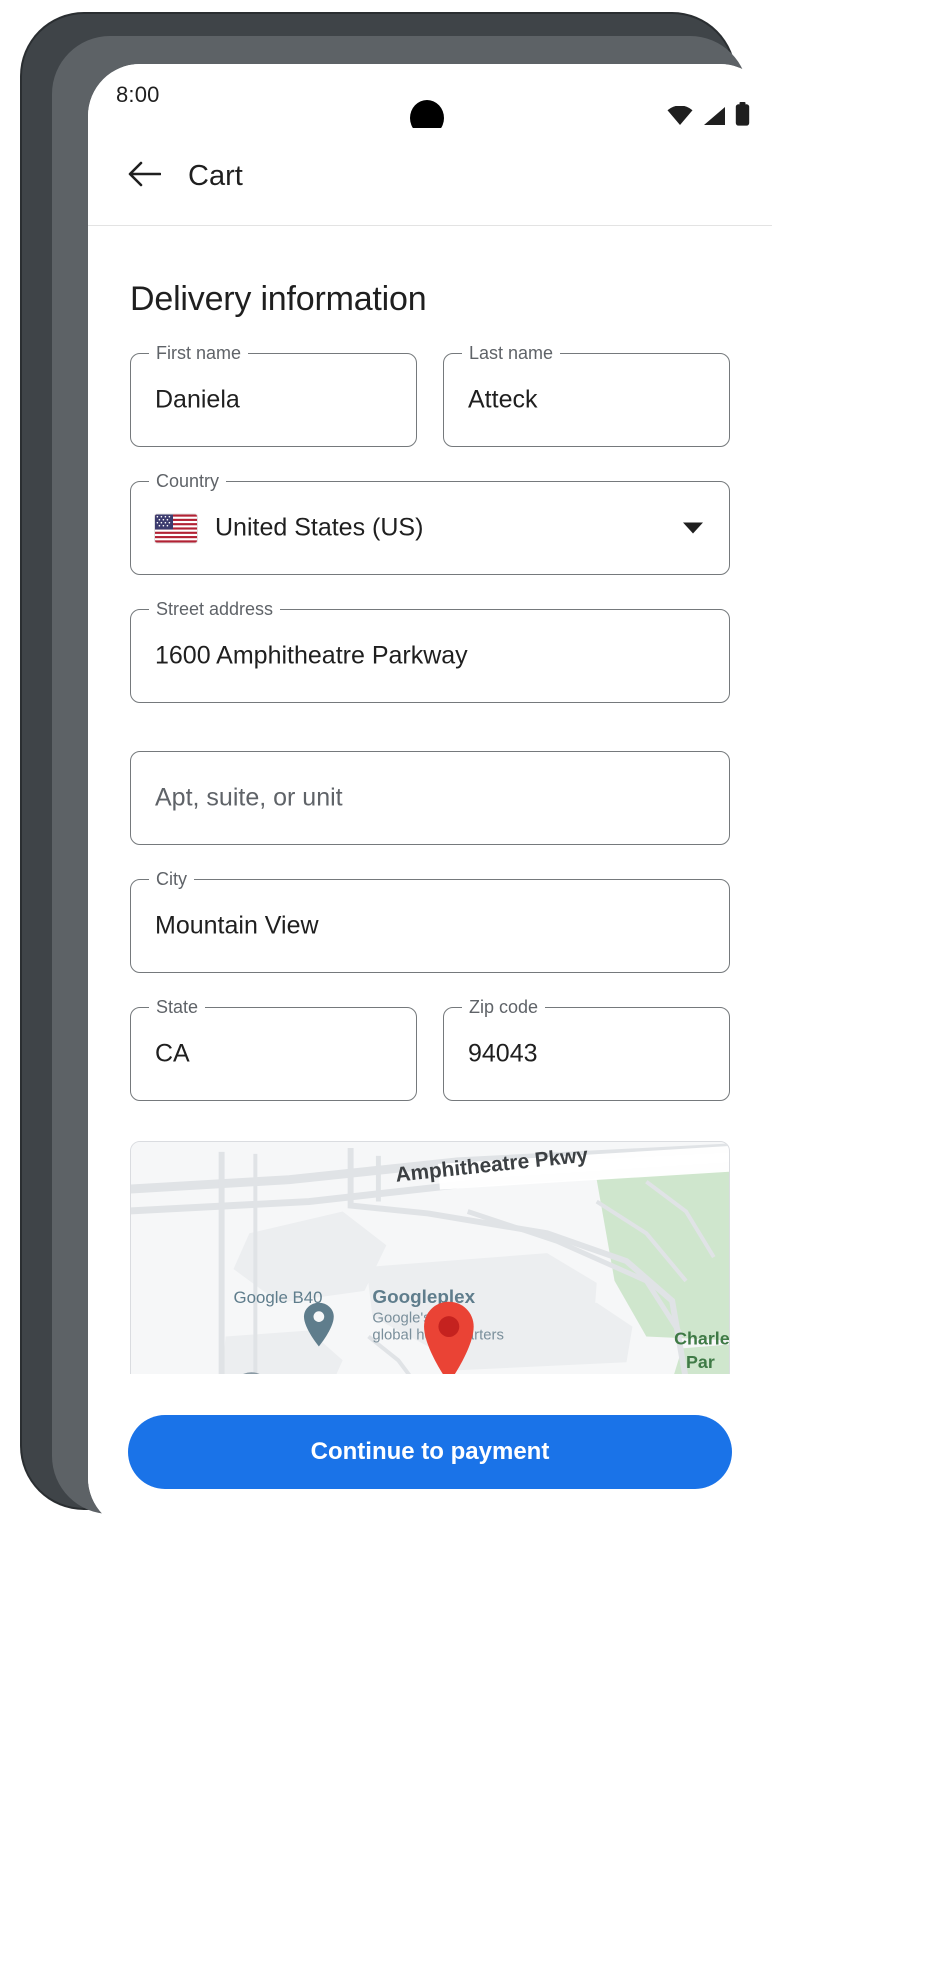 The image size is (952, 1974). I want to click on status-bar: 8:00, so click(430, 100).